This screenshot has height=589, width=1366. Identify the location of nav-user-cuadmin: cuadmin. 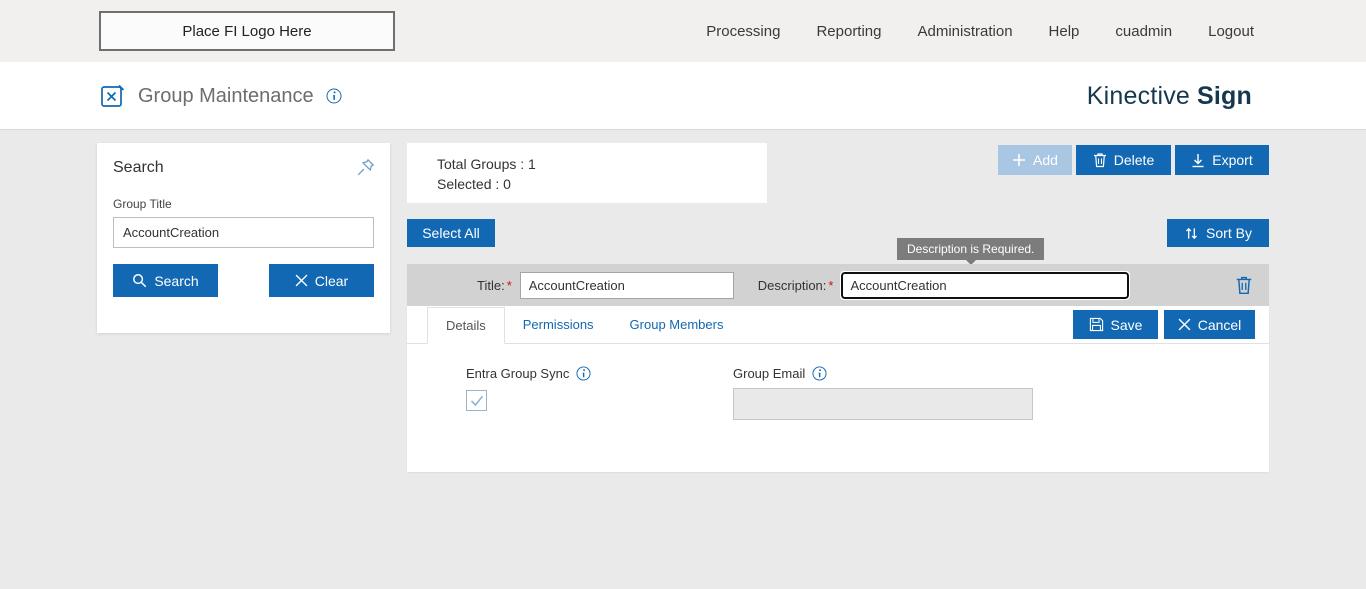
(1143, 31).